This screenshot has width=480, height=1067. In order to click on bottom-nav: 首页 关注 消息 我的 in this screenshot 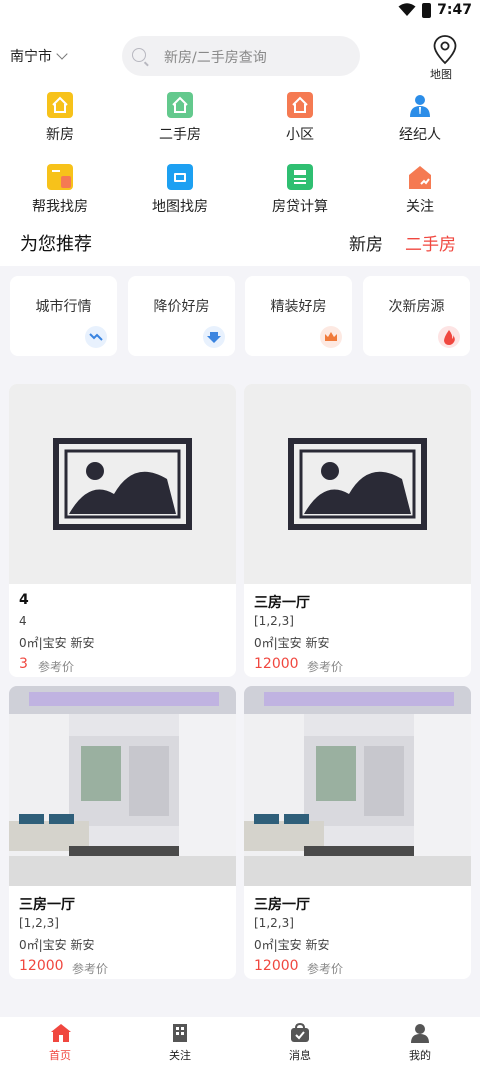, I will do `click(240, 1042)`.